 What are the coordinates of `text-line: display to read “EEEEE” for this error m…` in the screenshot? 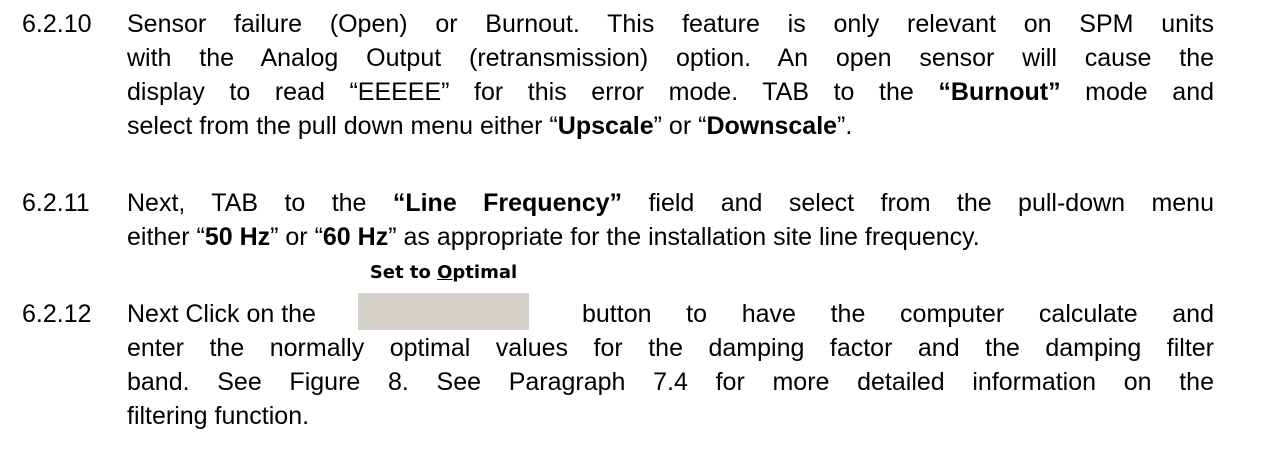 It's located at (671, 92).